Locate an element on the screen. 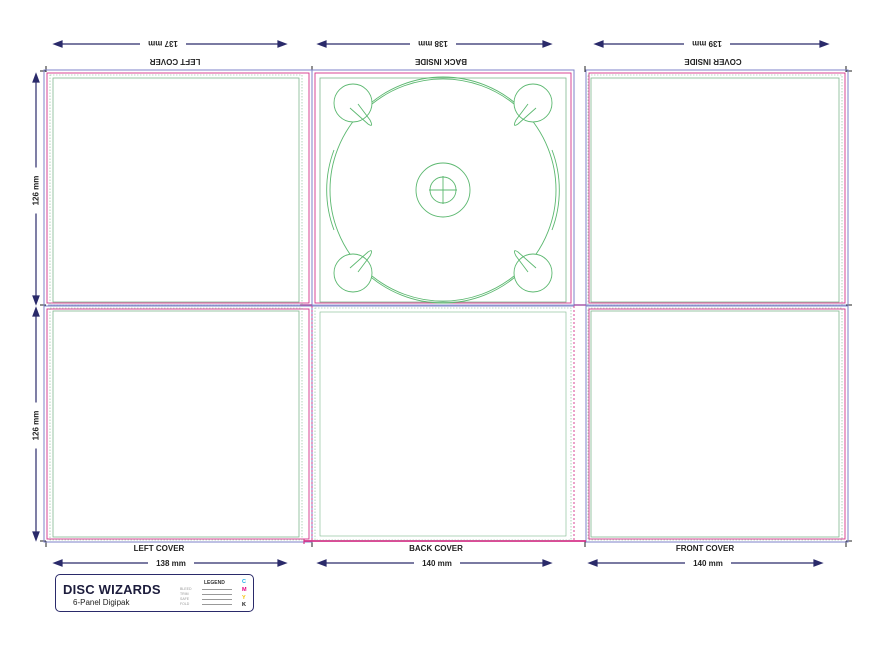 The height and width of the screenshot is (649, 884). bottom-dimension-1: 138 mm is located at coordinates (171, 563).